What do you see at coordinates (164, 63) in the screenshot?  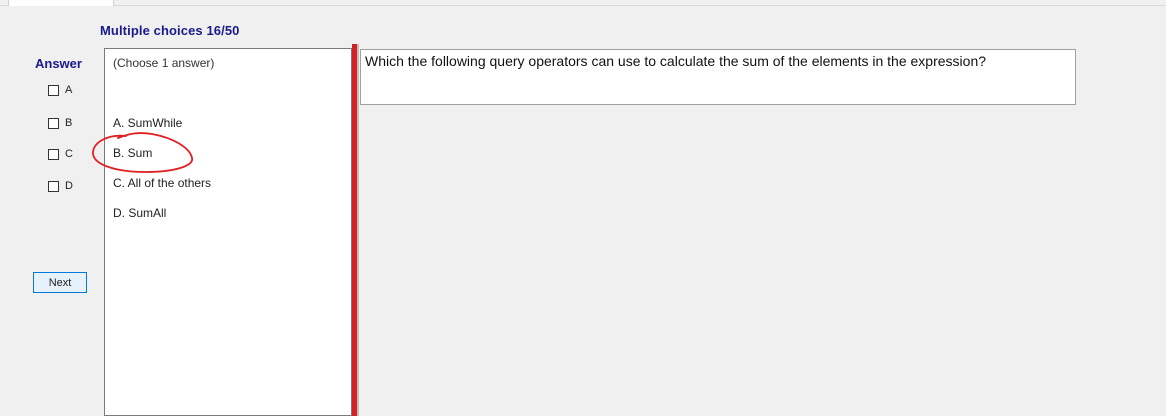 I see `choose-hint: (Choose 1 answer)` at bounding box center [164, 63].